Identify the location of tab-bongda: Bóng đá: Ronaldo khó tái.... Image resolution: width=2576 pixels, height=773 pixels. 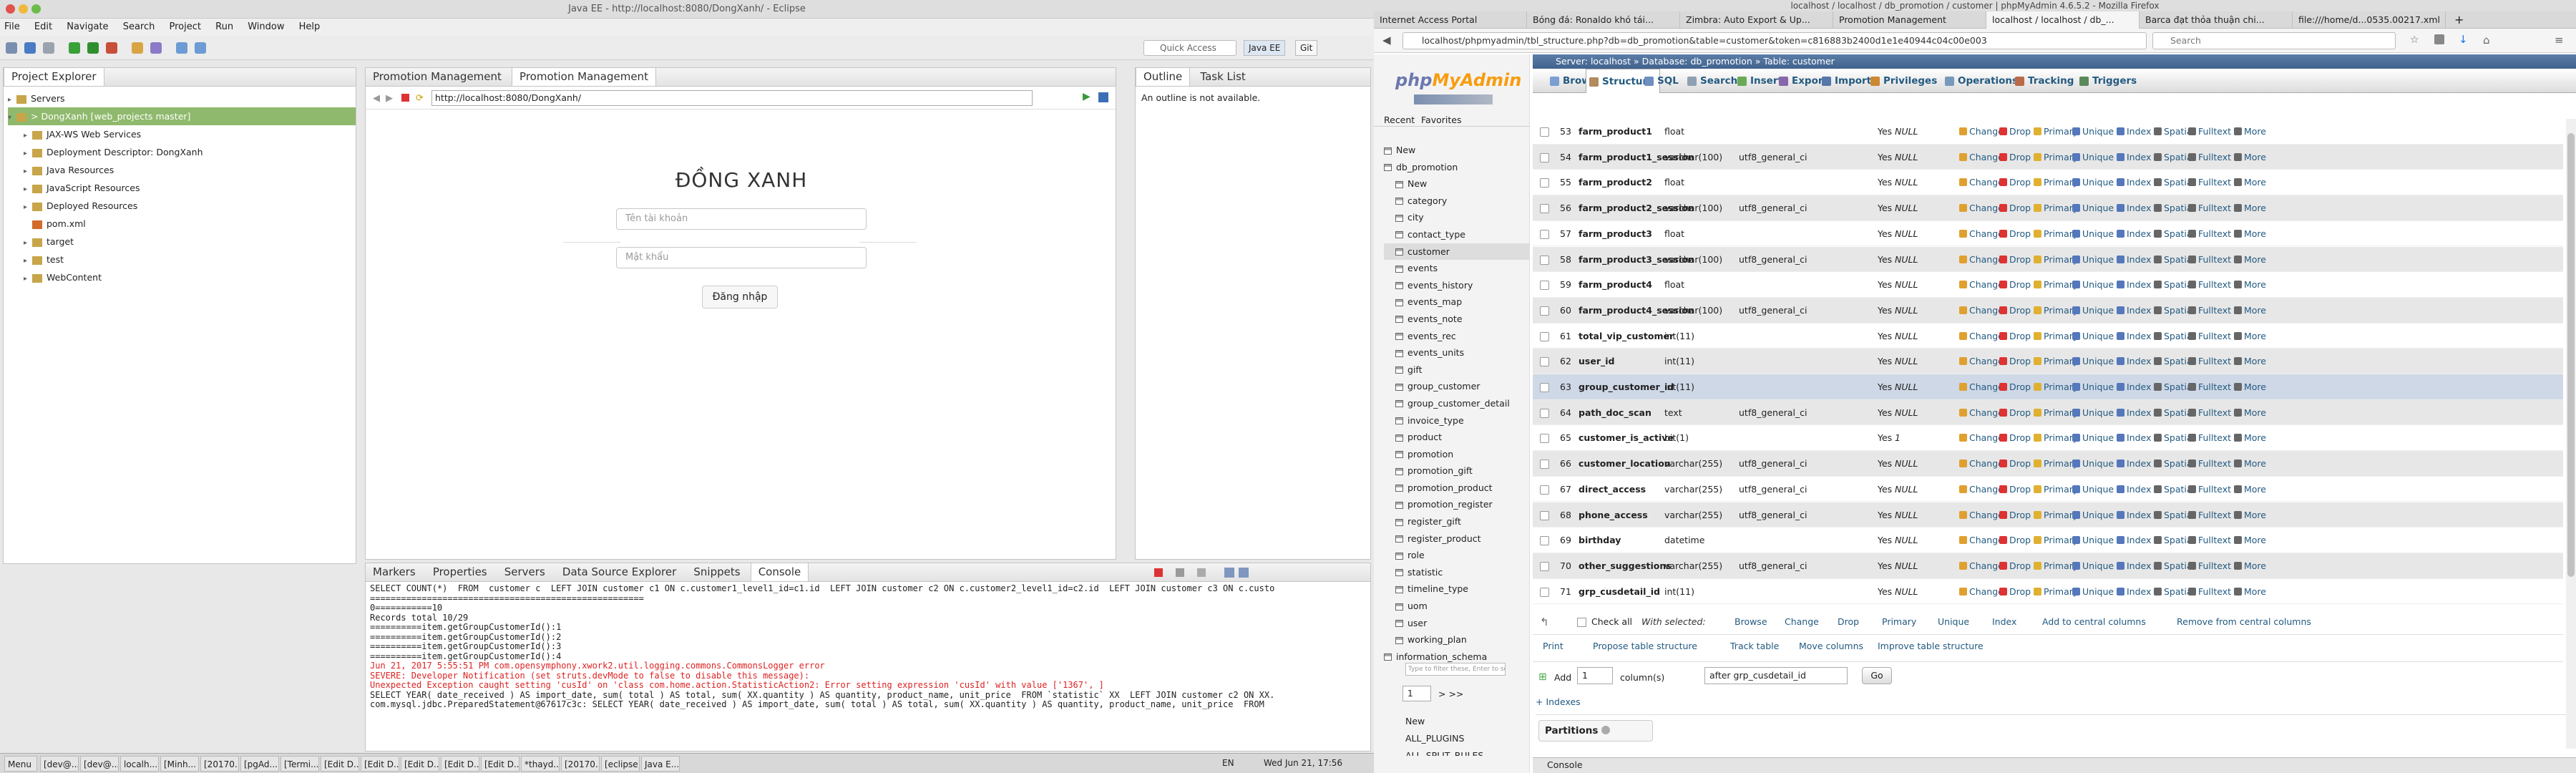
(1603, 20).